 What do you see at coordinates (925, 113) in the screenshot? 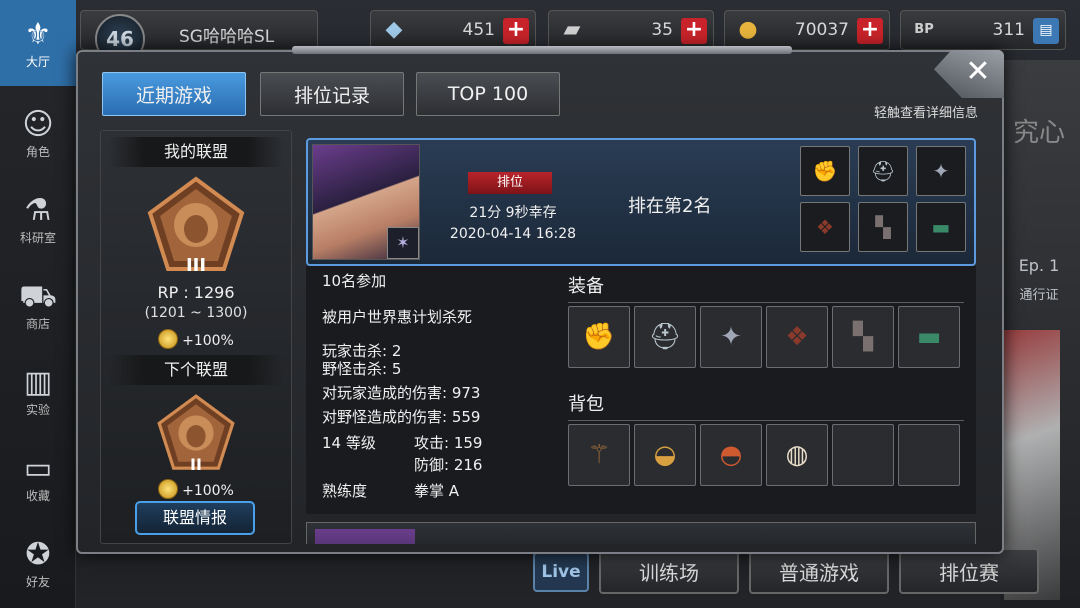
I see `detail-hint: 轻触查看详细信息` at bounding box center [925, 113].